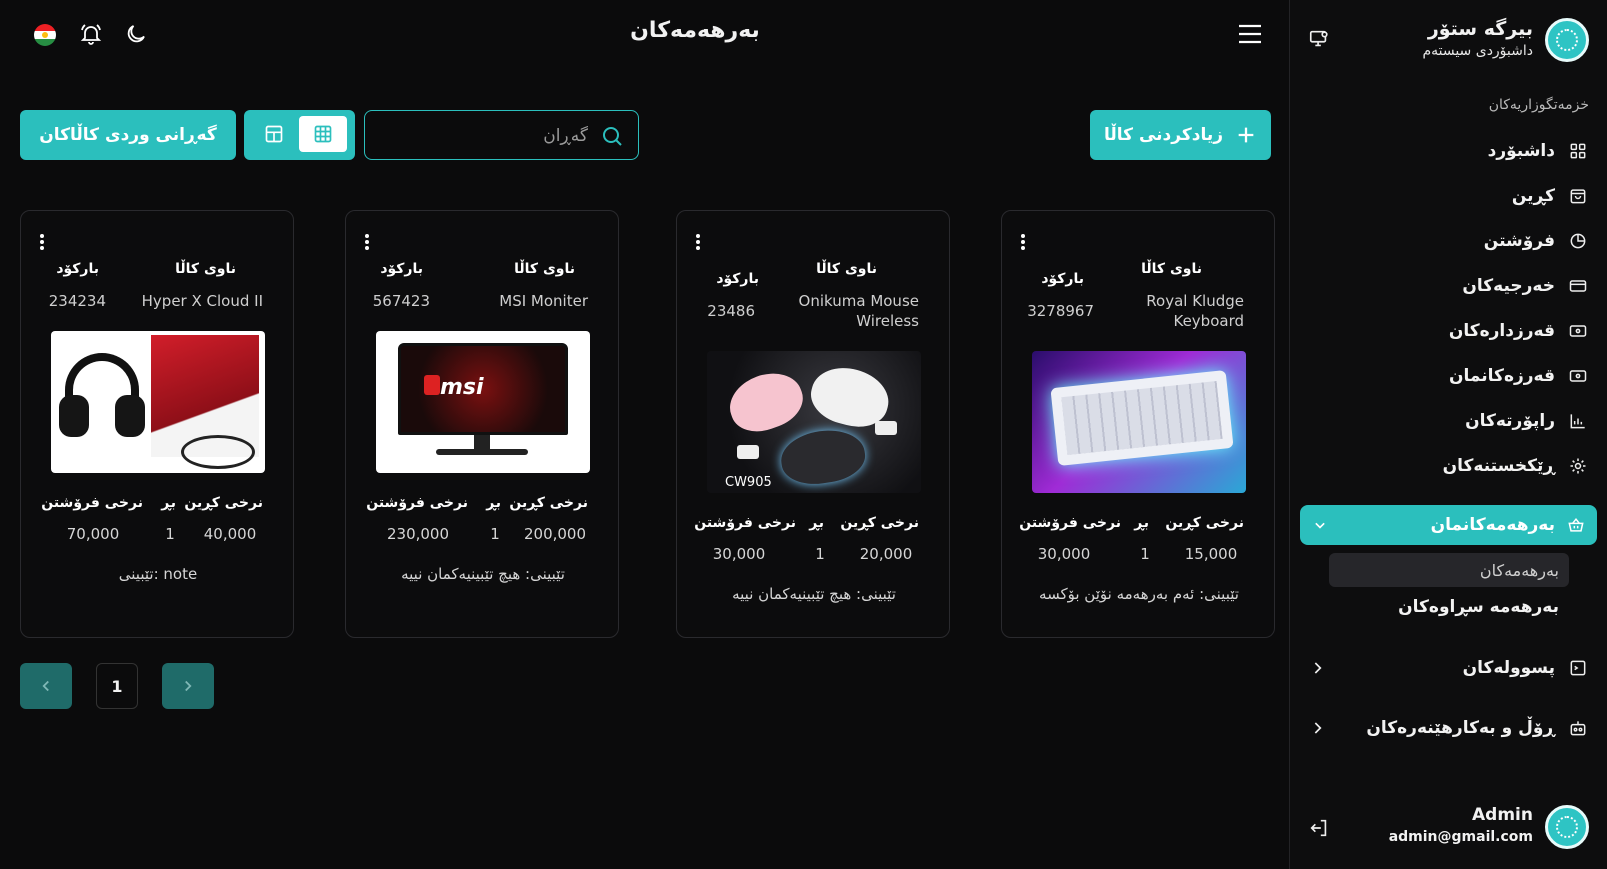 The height and width of the screenshot is (869, 1607). Describe the element at coordinates (1448, 285) in the screenshot. I see `sidebar-item-expenses: خەرجیەکان` at that location.